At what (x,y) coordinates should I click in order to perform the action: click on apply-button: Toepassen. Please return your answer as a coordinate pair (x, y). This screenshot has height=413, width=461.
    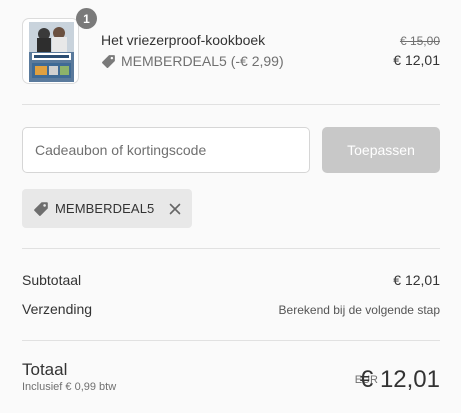
    Looking at the image, I should click on (381, 150).